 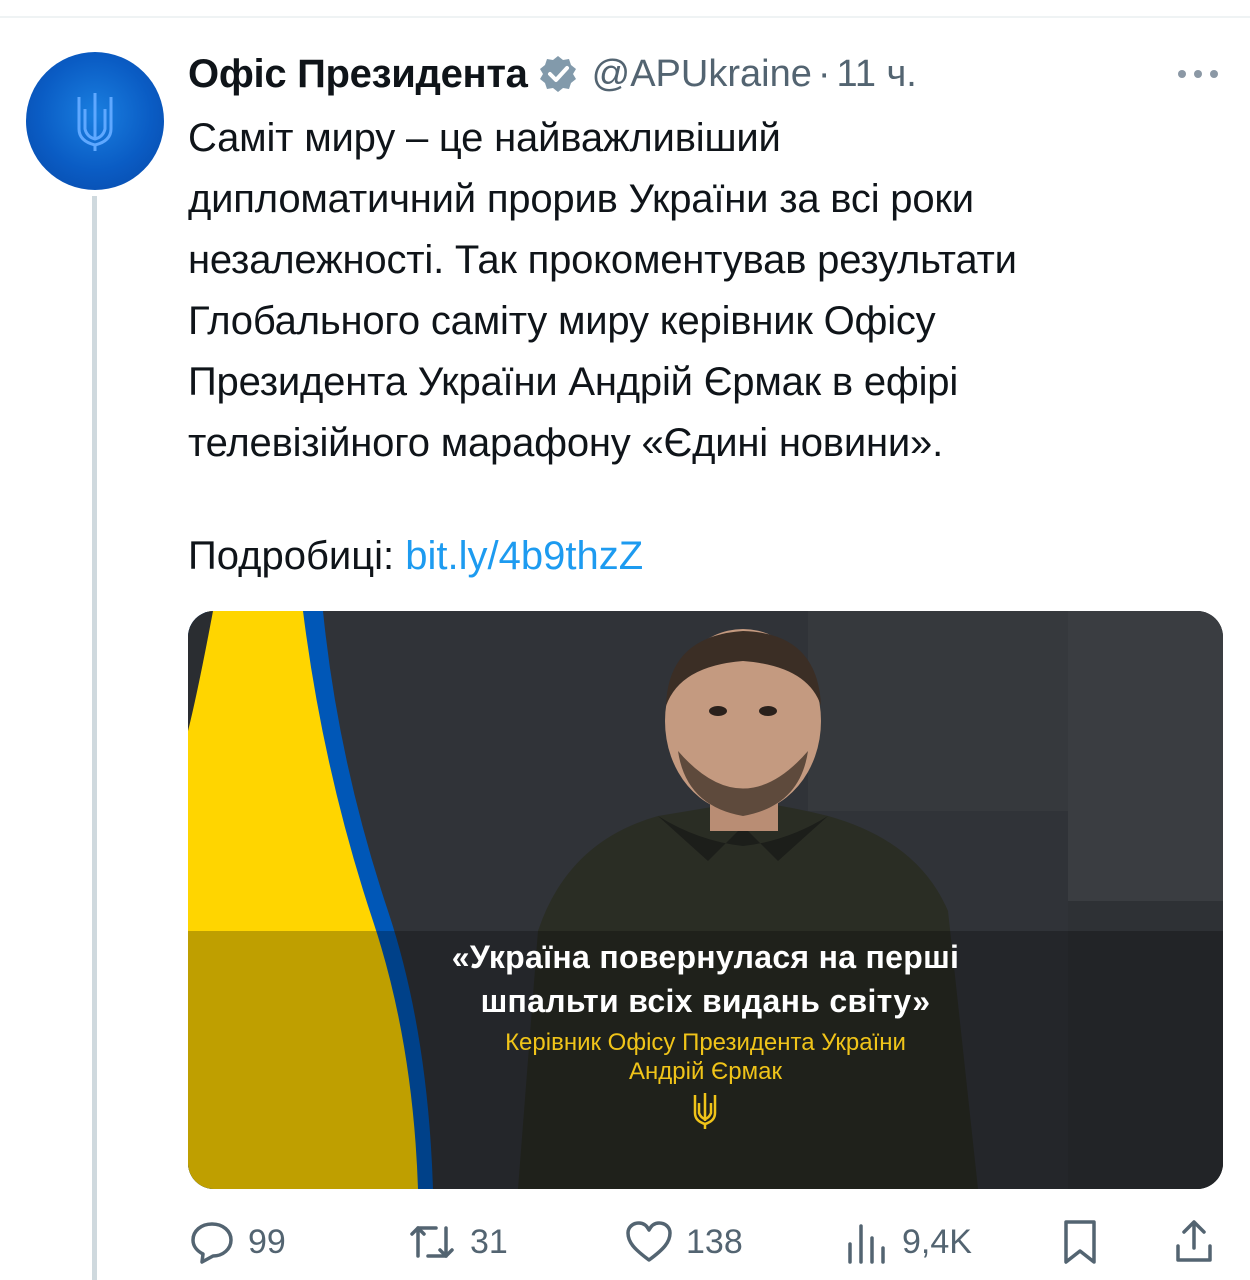 I want to click on bookmark-button, so click(x=1080, y=1242).